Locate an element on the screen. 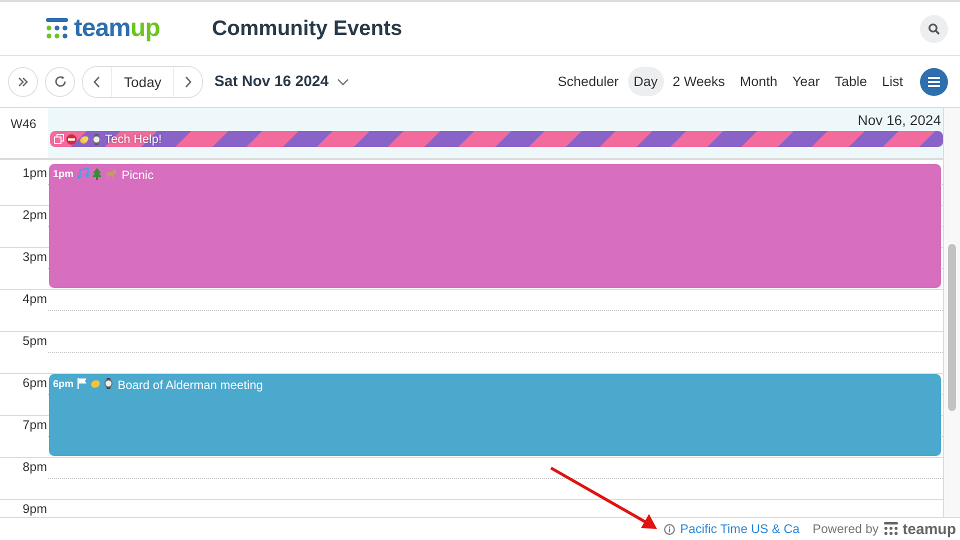 The height and width of the screenshot is (540, 960). refresh-icon is located at coordinates (60, 81).